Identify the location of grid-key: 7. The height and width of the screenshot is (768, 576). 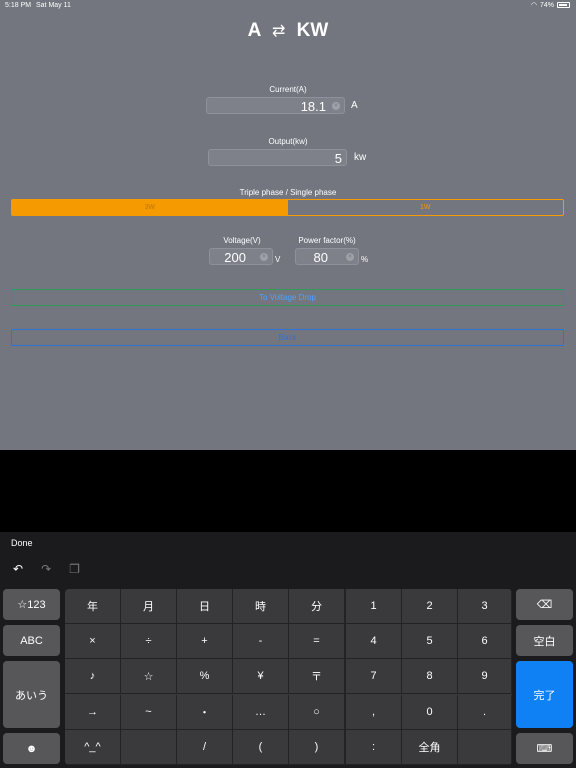
(374, 677).